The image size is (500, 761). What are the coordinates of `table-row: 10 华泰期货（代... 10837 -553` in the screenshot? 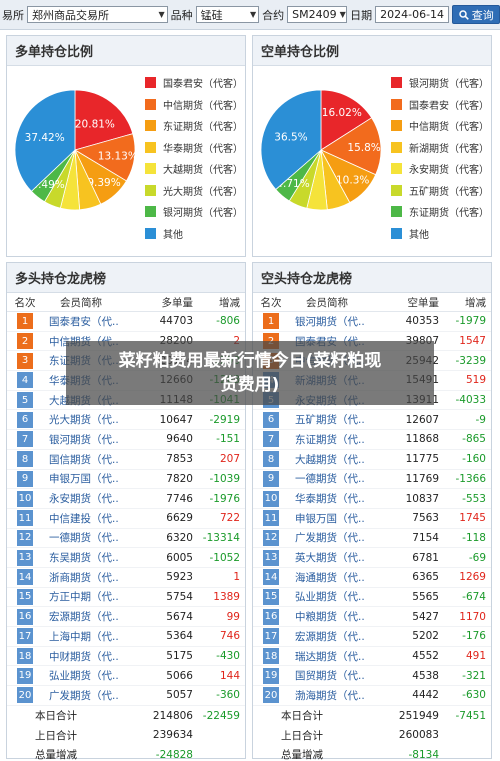 It's located at (372, 499).